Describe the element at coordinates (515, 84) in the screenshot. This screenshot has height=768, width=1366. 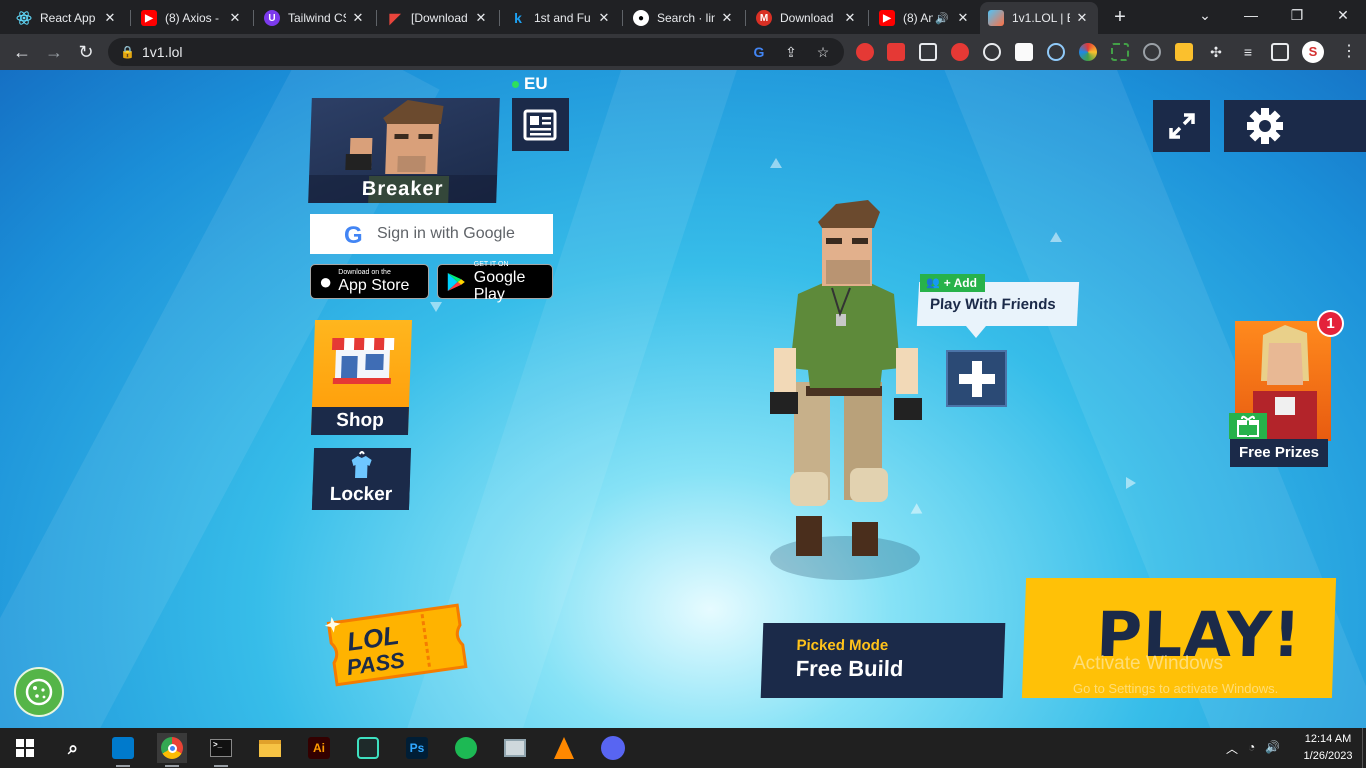
I see `online-status-dot` at that location.